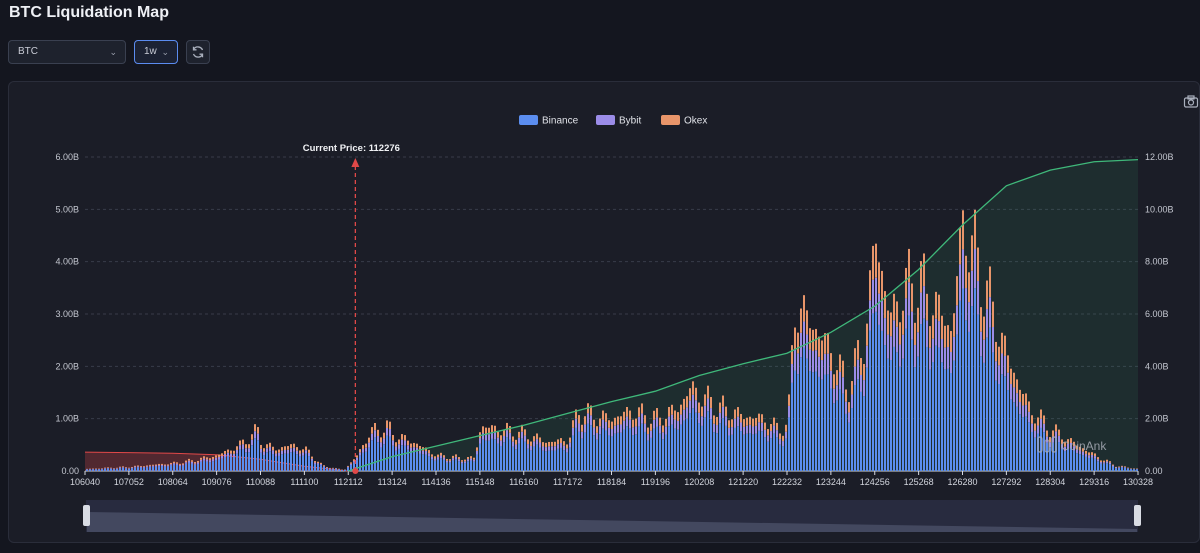 The image size is (1200, 553). I want to click on refresh-button, so click(198, 52).